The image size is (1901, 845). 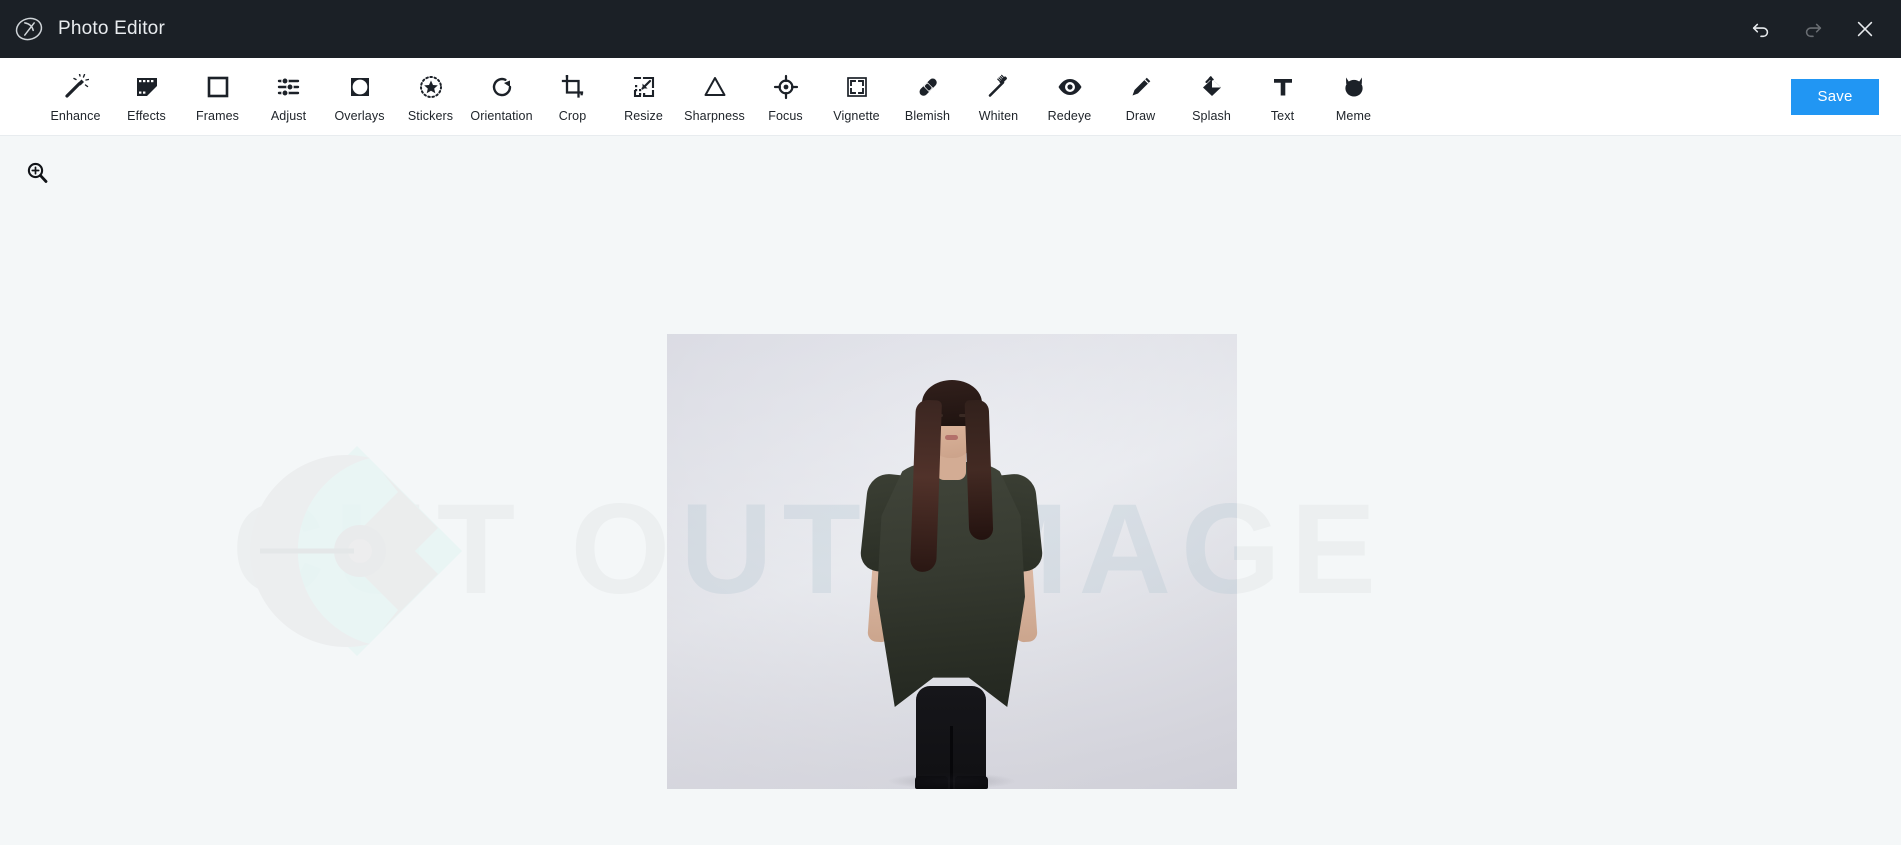 I want to click on tool-crop: Crop, so click(x=572, y=97).